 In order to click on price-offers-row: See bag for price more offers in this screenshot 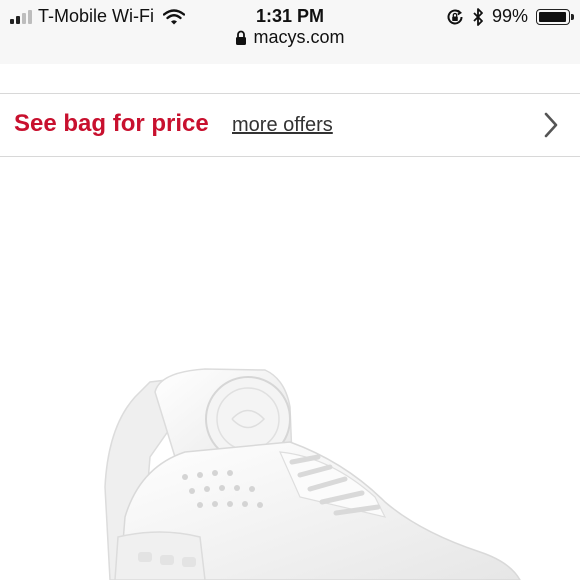, I will do `click(290, 125)`.